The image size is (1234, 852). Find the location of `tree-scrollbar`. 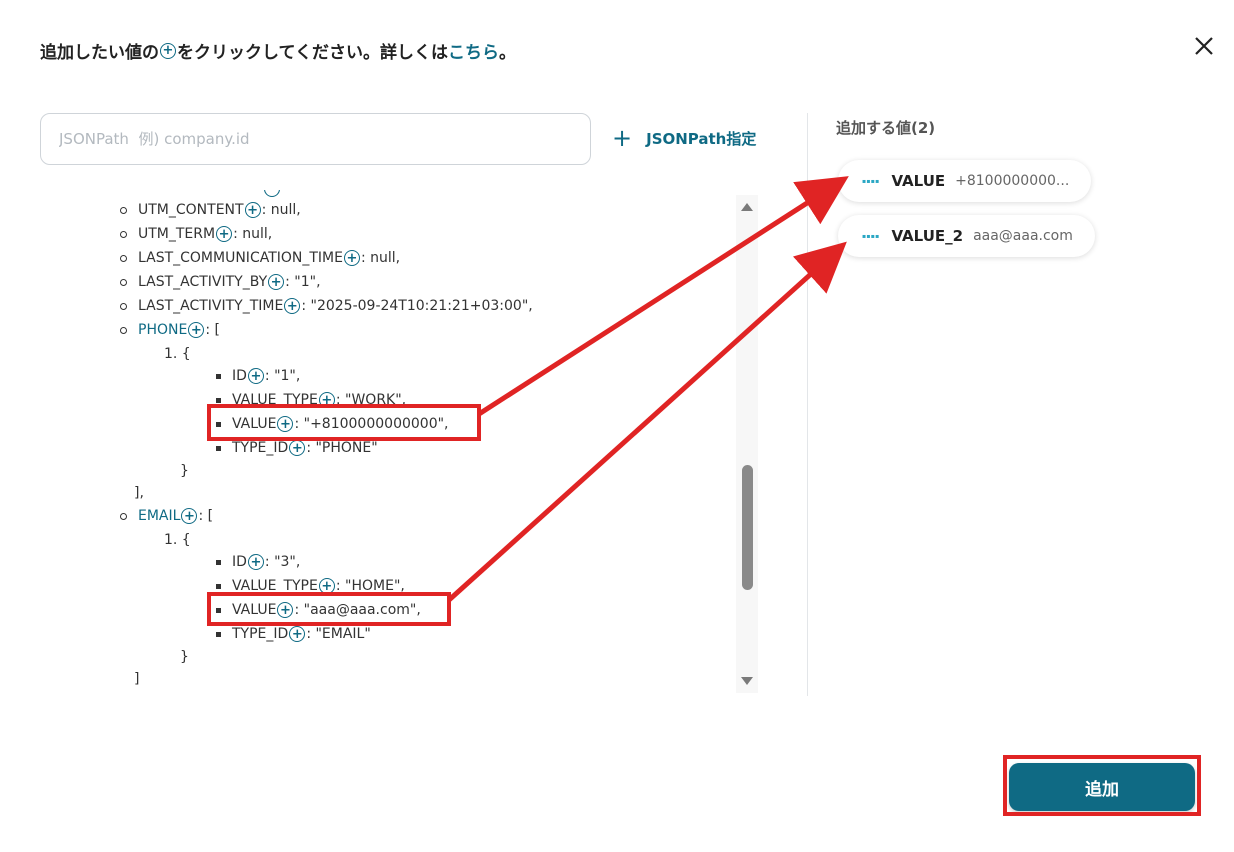

tree-scrollbar is located at coordinates (747, 444).